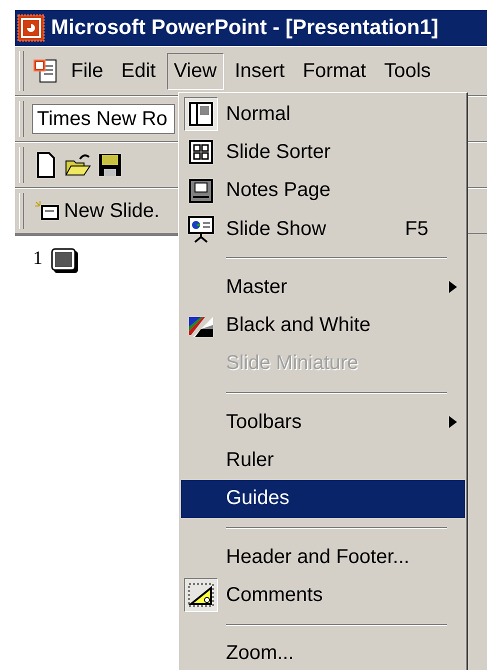 The image size is (487, 670). Describe the element at coordinates (31, 28) in the screenshot. I see `app-icon` at that location.